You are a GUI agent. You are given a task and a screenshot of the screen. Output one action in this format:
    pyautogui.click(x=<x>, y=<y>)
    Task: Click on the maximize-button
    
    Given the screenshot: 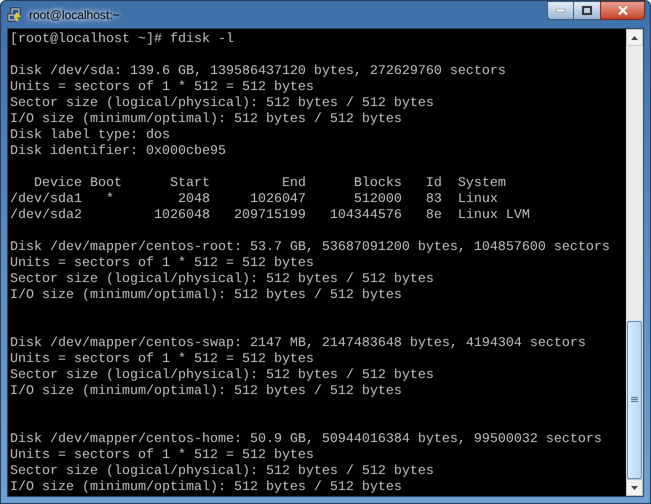 What is the action you would take?
    pyautogui.click(x=587, y=10)
    